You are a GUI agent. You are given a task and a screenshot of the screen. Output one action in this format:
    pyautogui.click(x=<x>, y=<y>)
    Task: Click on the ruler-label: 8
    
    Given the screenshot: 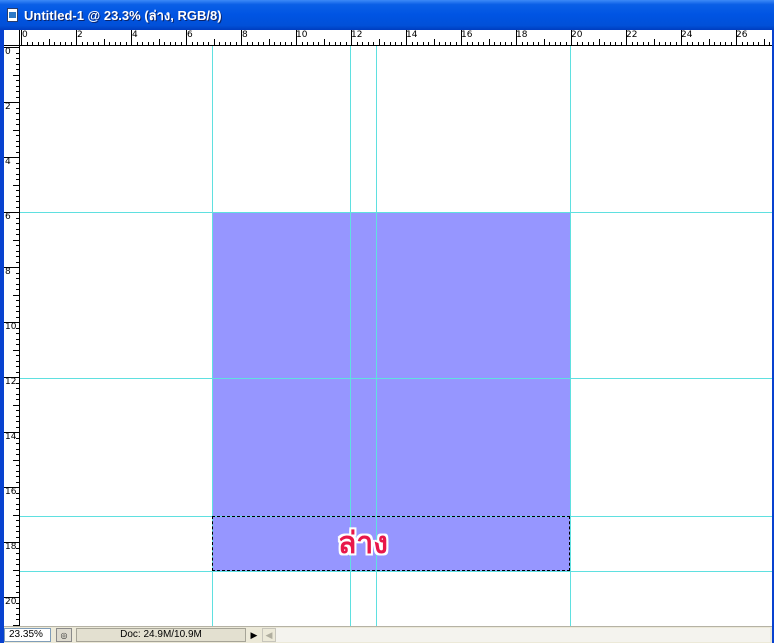 What is the action you would take?
    pyautogui.click(x=245, y=35)
    